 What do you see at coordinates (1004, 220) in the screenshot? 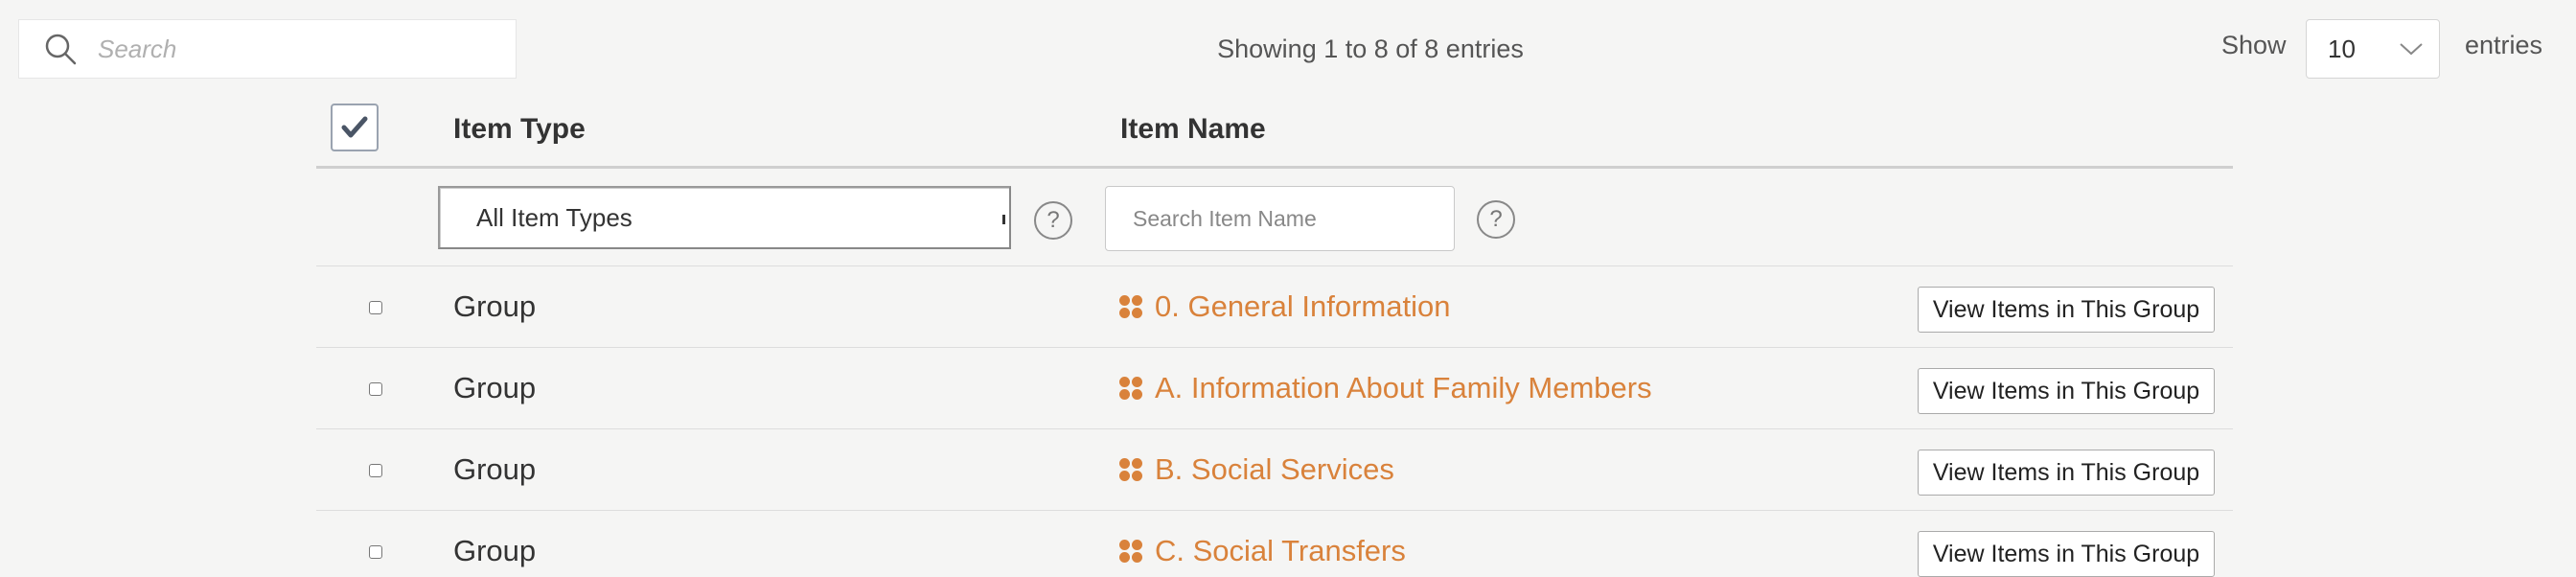
I see `select-caret-icon` at bounding box center [1004, 220].